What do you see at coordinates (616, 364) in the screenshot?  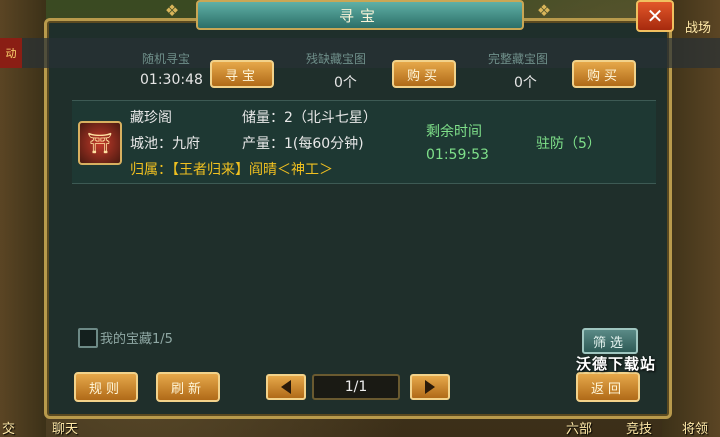 I see `site-watermark: 沃德下载站` at bounding box center [616, 364].